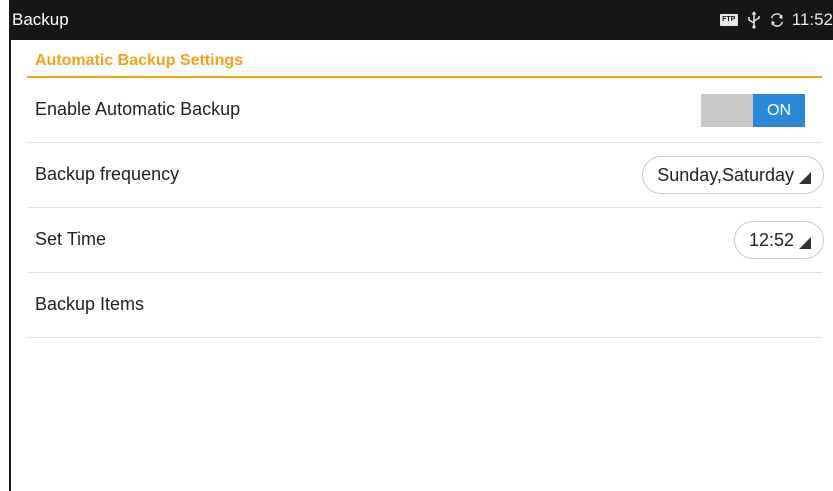 Image resolution: width=833 pixels, height=491 pixels. I want to click on frequency-label: Backup frequency, so click(107, 174).